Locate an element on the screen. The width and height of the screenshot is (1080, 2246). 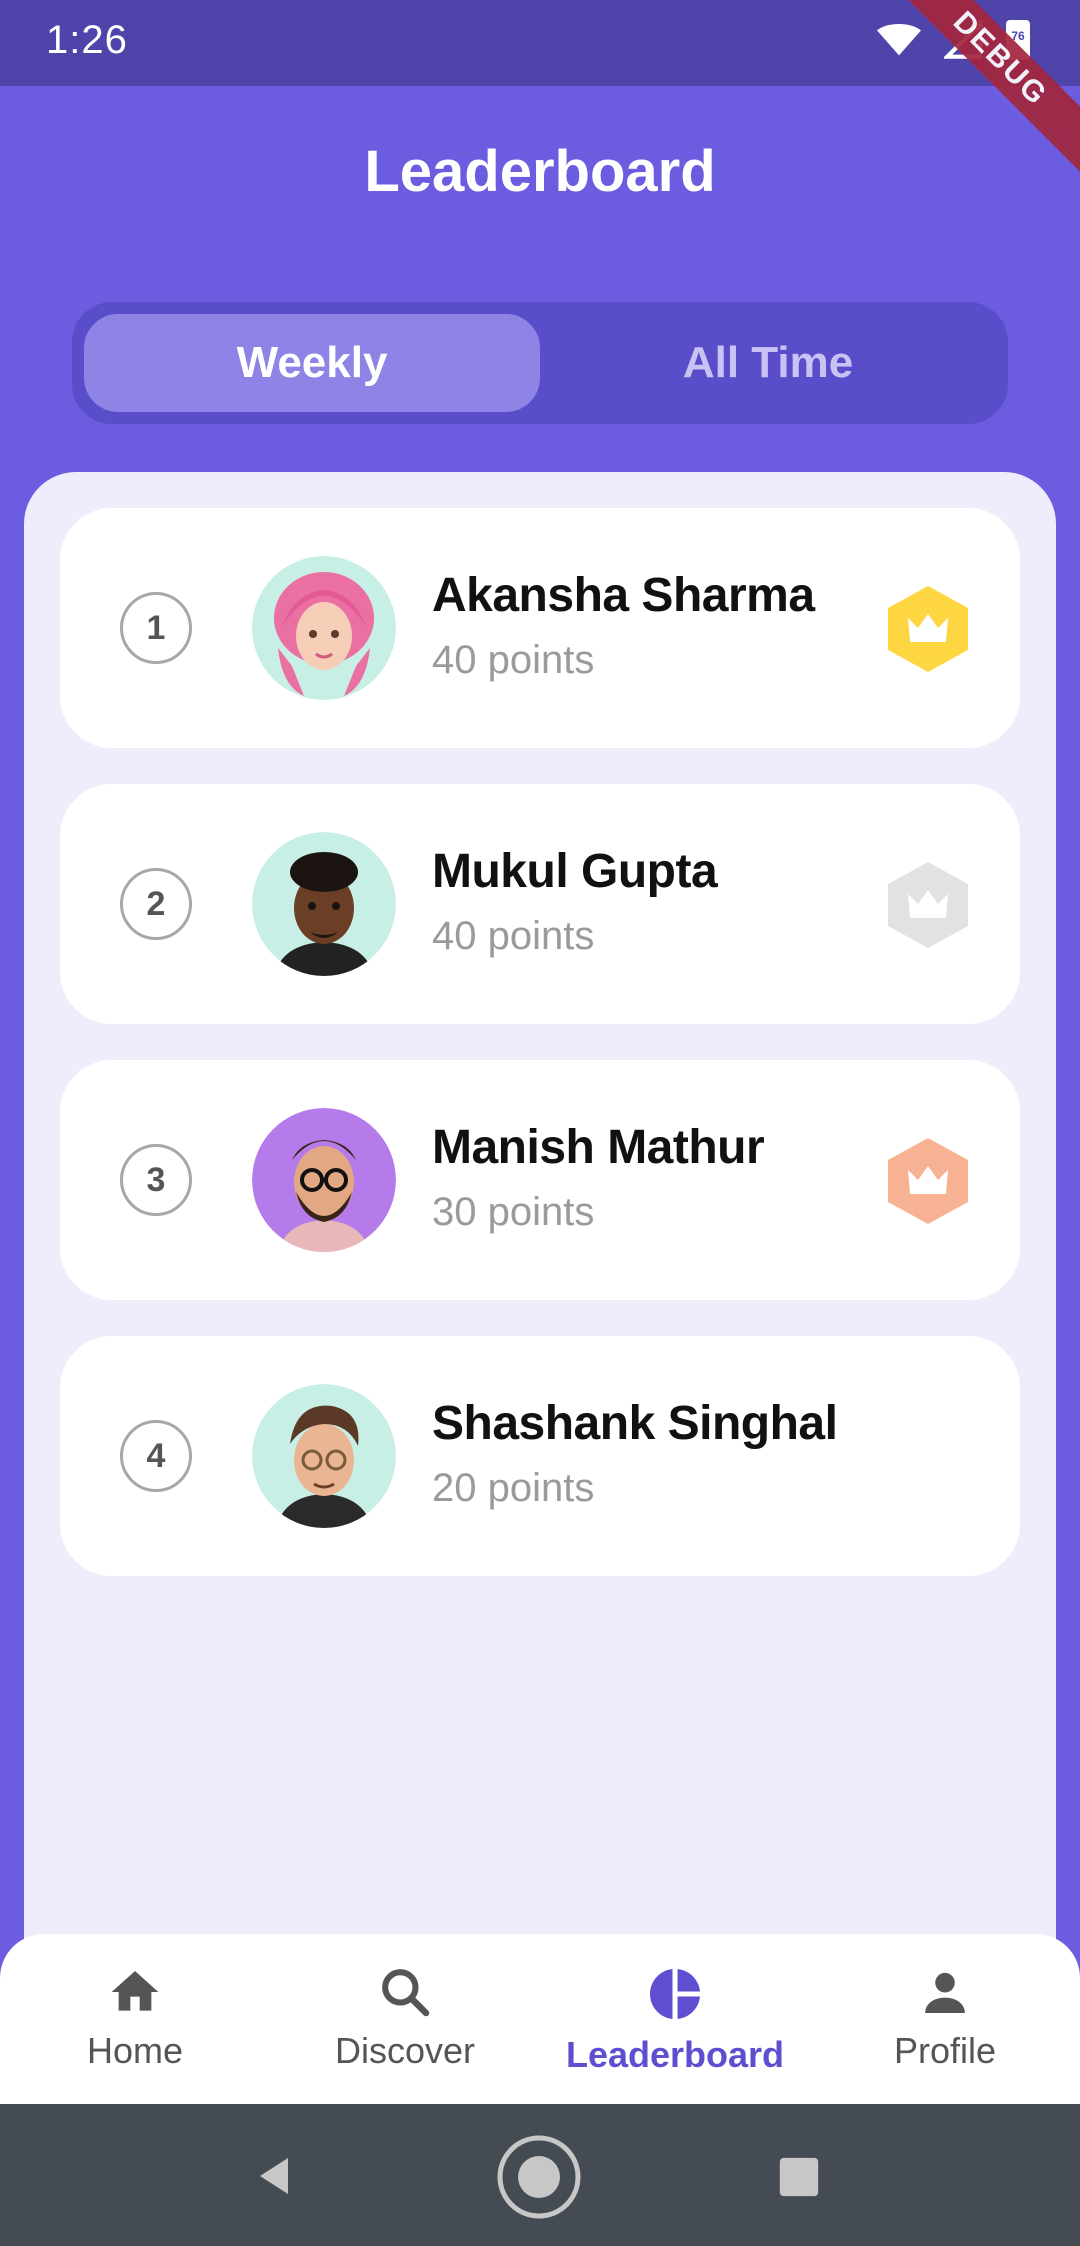
system-nav-bar is located at coordinates (540, 2175).